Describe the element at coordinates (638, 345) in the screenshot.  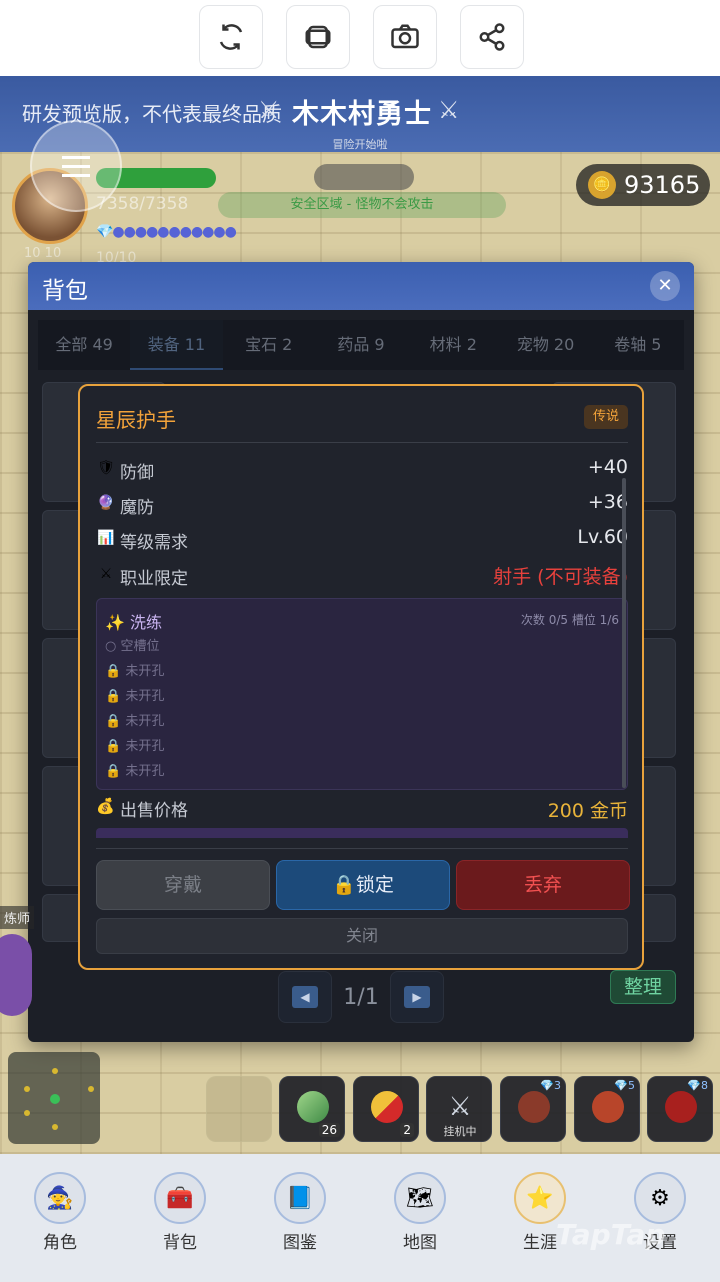
I see `tab-scrolls: 卷轴 5` at that location.